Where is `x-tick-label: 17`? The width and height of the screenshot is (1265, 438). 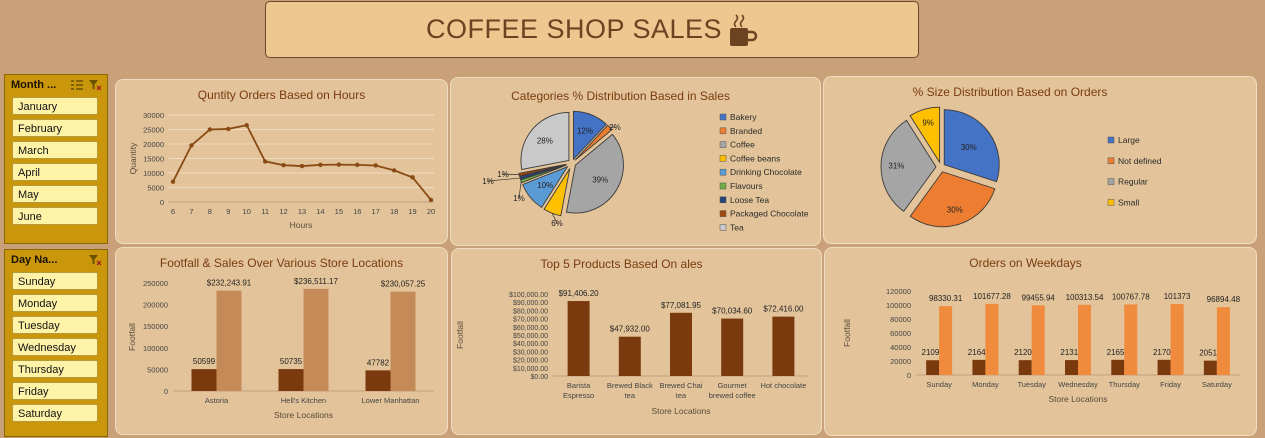 x-tick-label: 17 is located at coordinates (376, 211).